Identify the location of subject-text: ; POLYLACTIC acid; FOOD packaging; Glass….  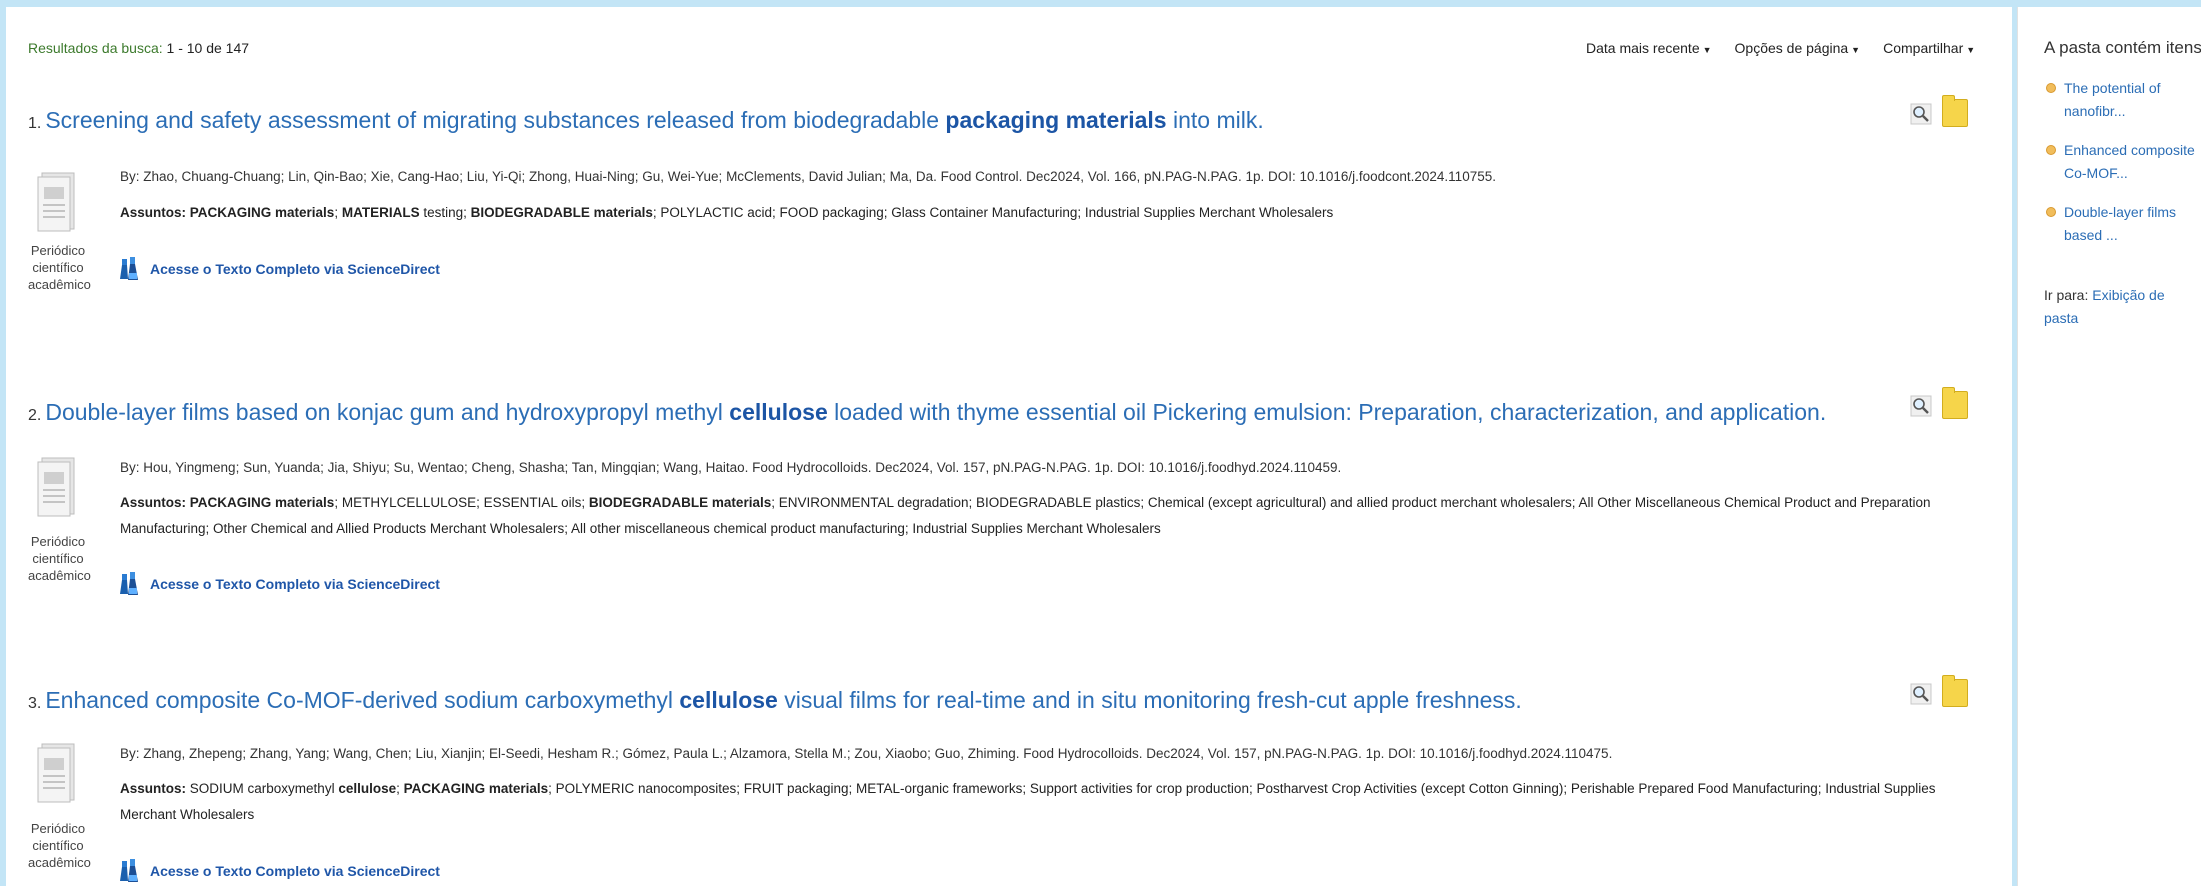
(993, 212).